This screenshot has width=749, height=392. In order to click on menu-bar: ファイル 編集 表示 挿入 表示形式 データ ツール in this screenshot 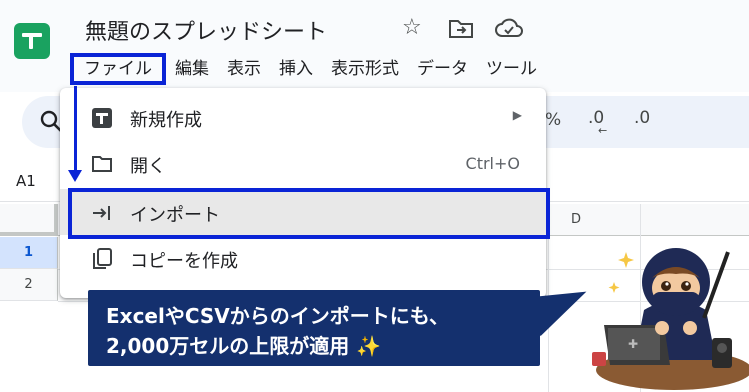, I will do `click(308, 69)`.